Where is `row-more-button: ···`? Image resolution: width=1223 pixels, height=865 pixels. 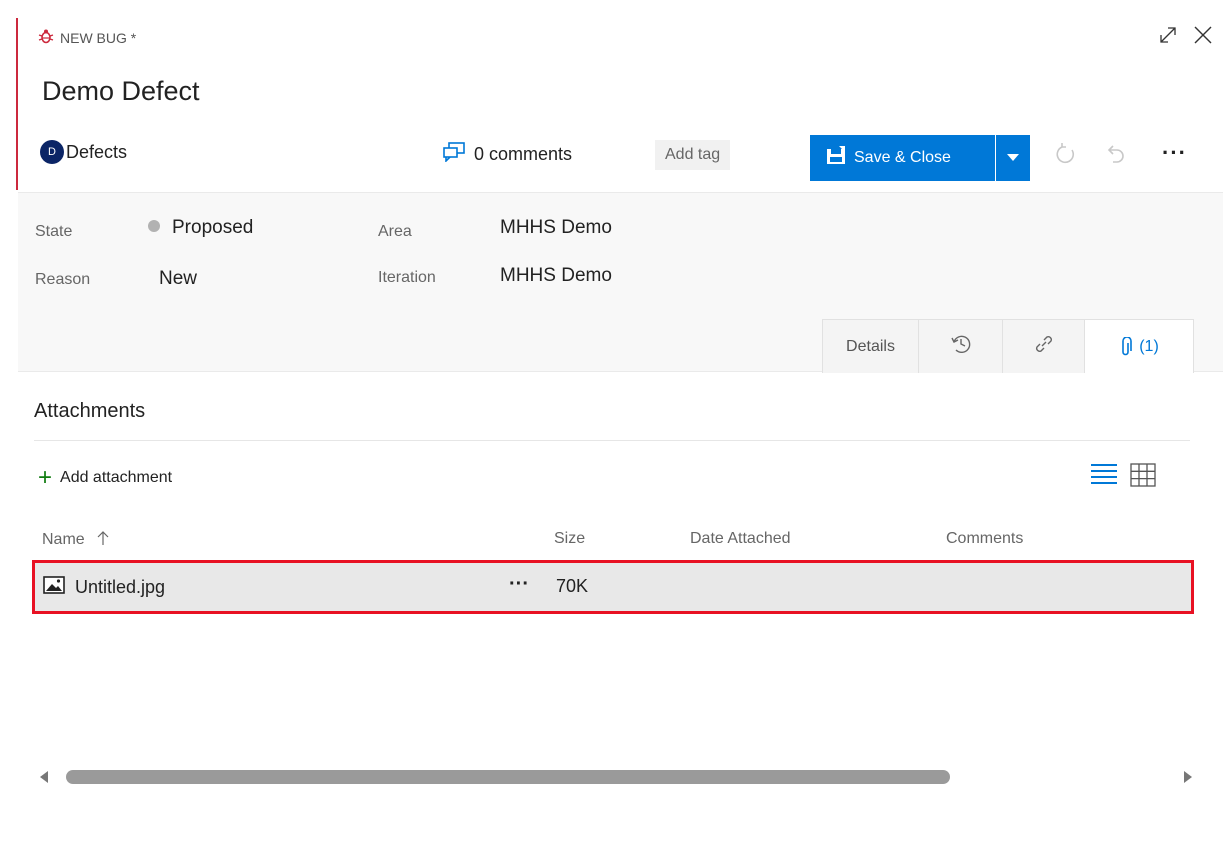 row-more-button: ··· is located at coordinates (519, 584).